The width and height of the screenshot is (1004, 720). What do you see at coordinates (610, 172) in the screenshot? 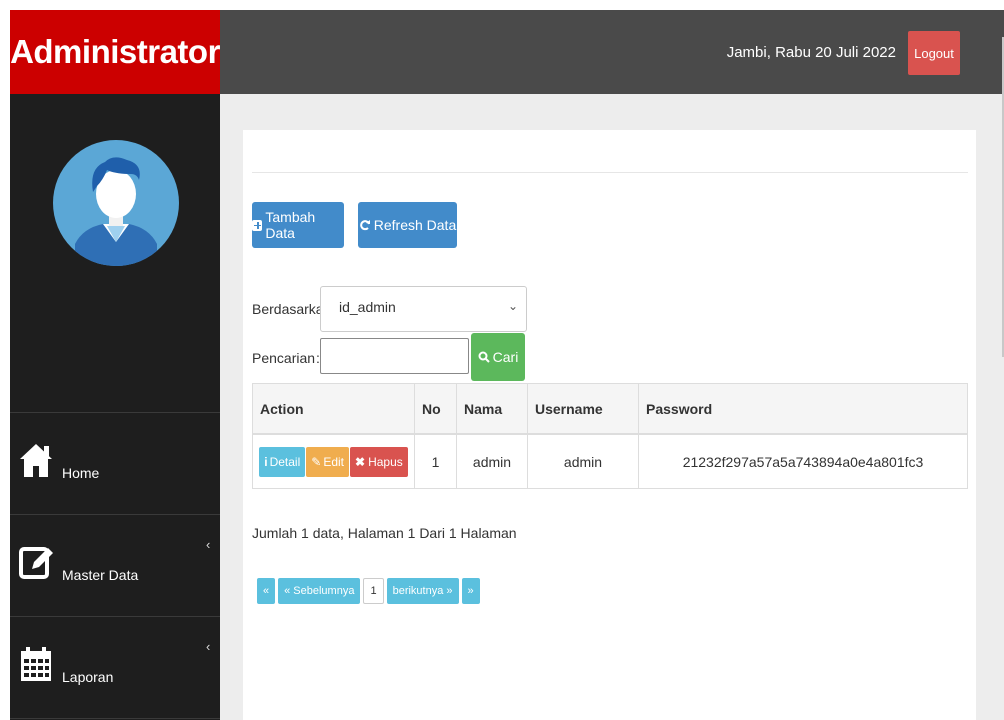
I see `panel-divider` at bounding box center [610, 172].